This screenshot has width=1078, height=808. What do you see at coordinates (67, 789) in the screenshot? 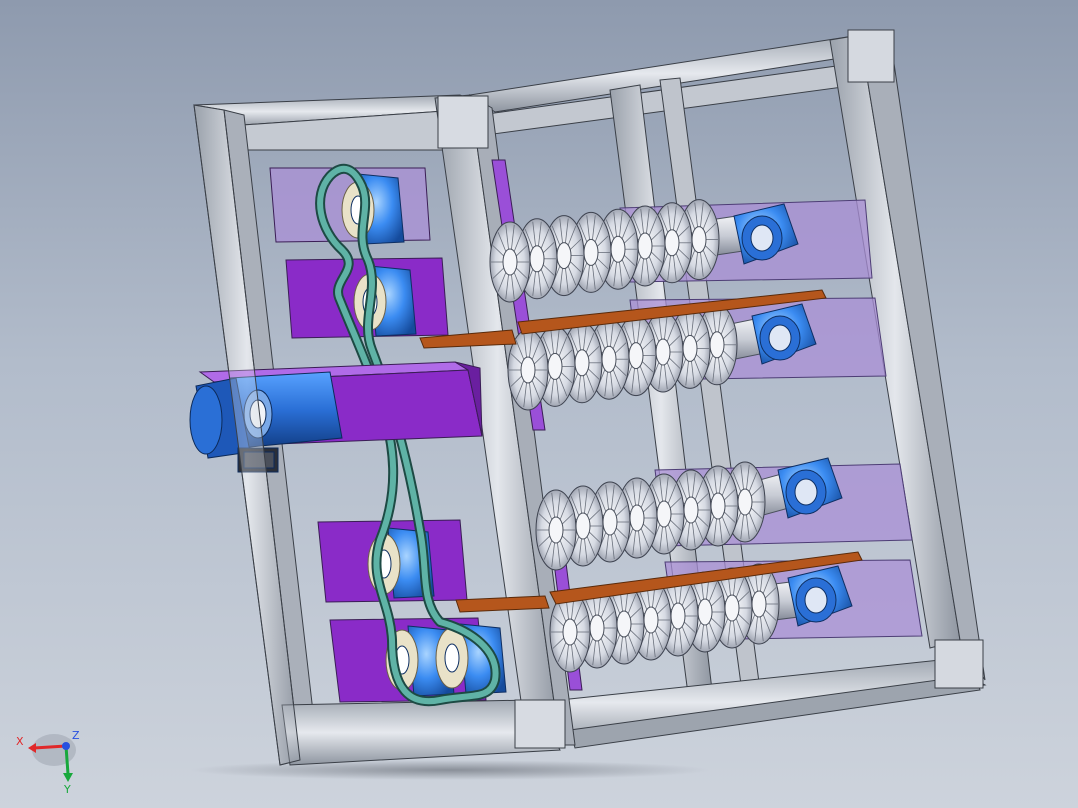
I see `y-axis-label: Y` at bounding box center [67, 789].